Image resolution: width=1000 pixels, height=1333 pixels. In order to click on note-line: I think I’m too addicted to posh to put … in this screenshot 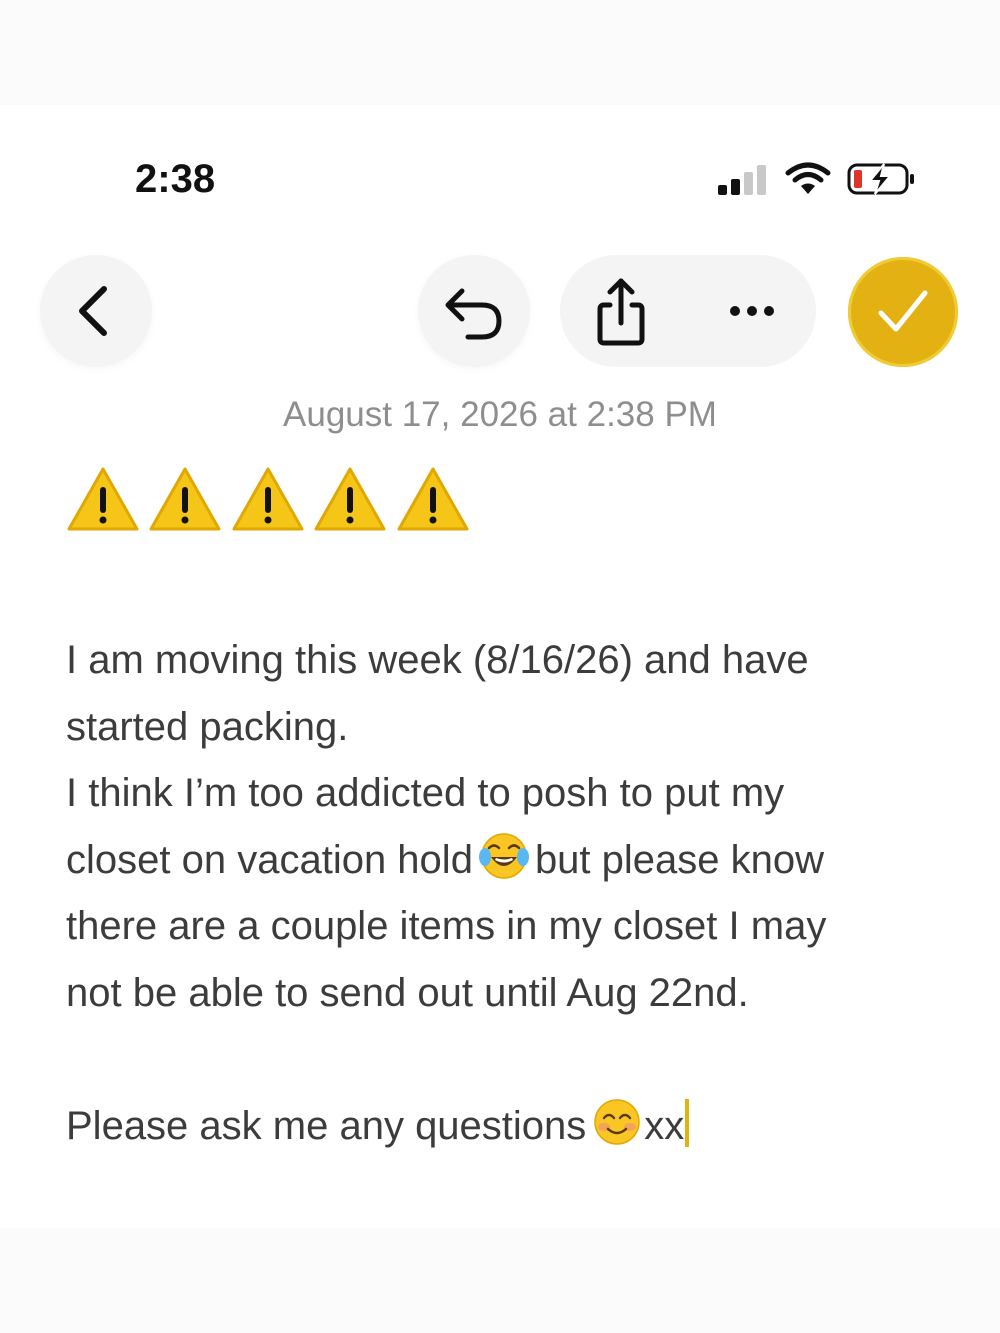, I will do `click(425, 793)`.